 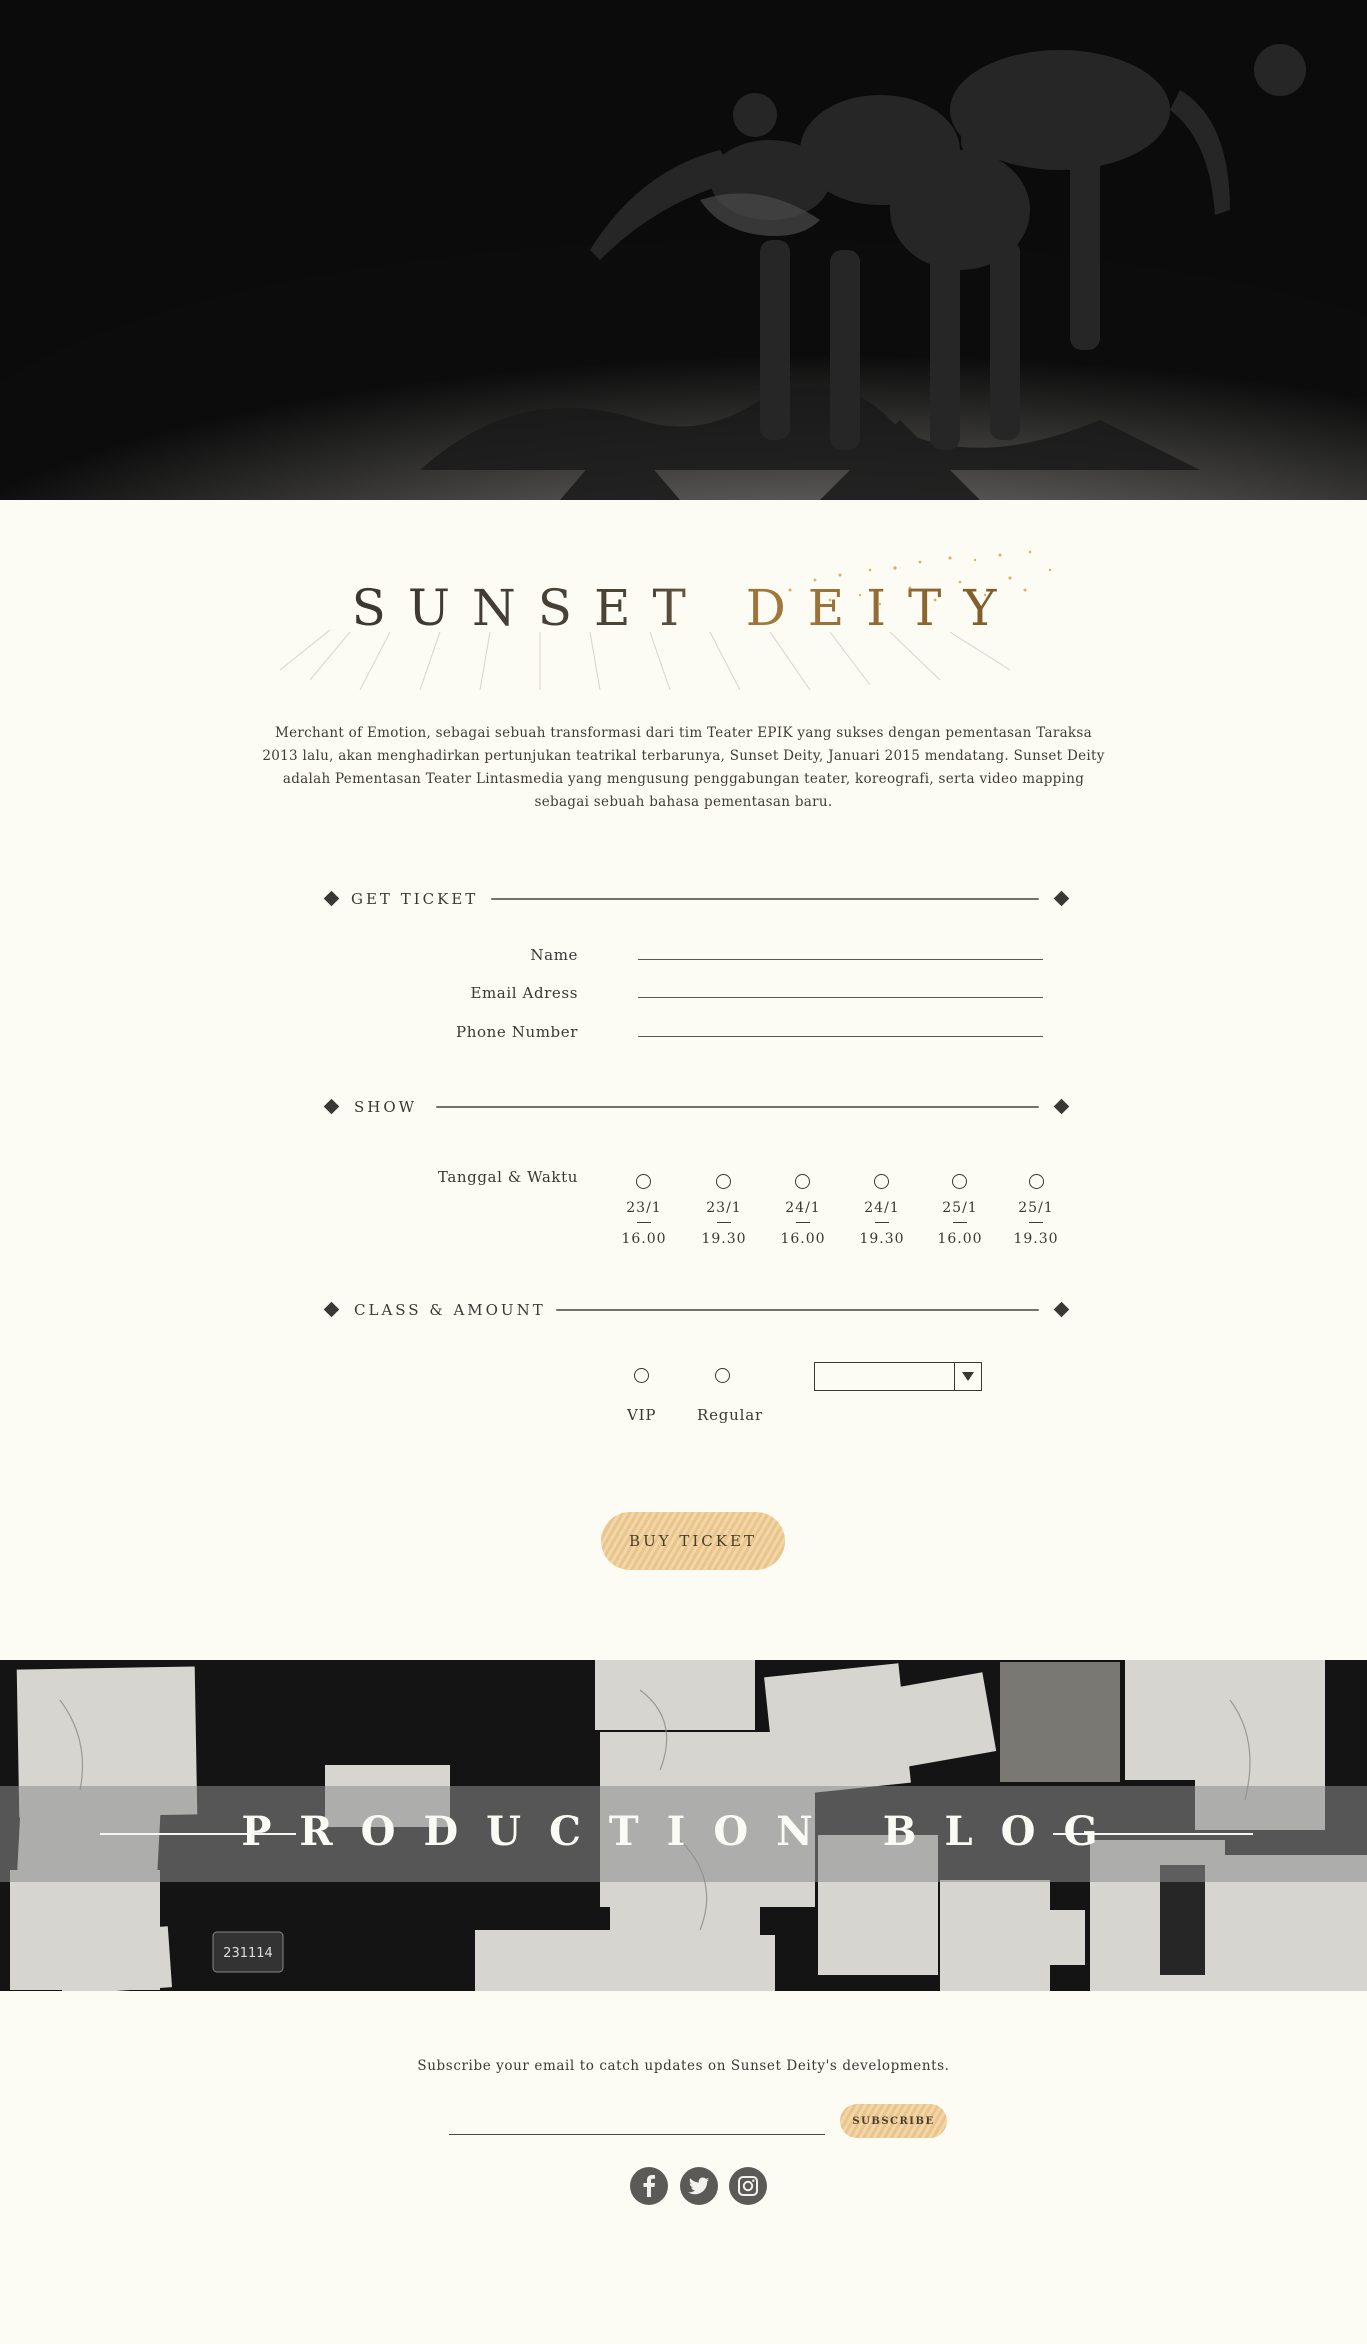 I want to click on get-ticket-title: GET TICKET, so click(x=415, y=899).